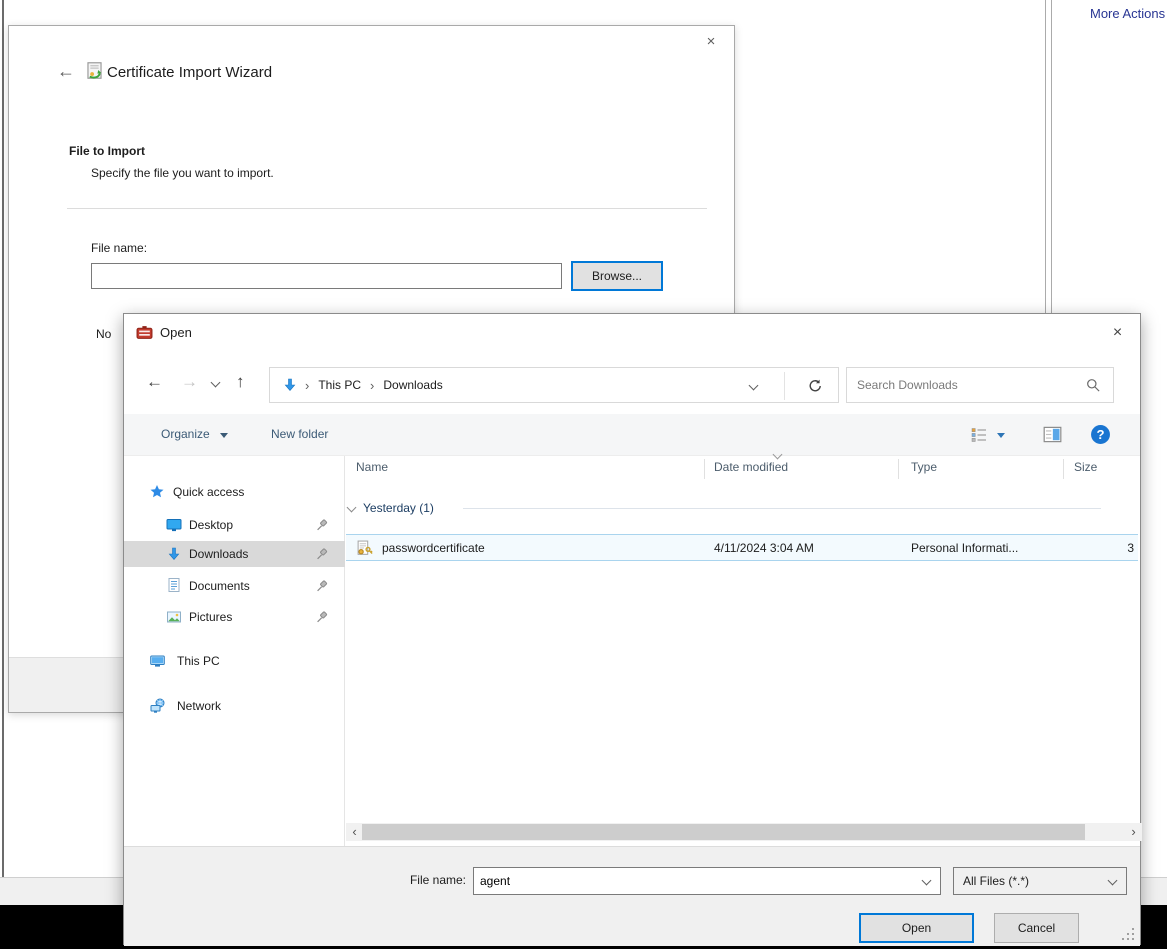 This screenshot has width=1167, height=949. Describe the element at coordinates (398, 508) in the screenshot. I see `group-header-label: Yesterday (1)` at that location.